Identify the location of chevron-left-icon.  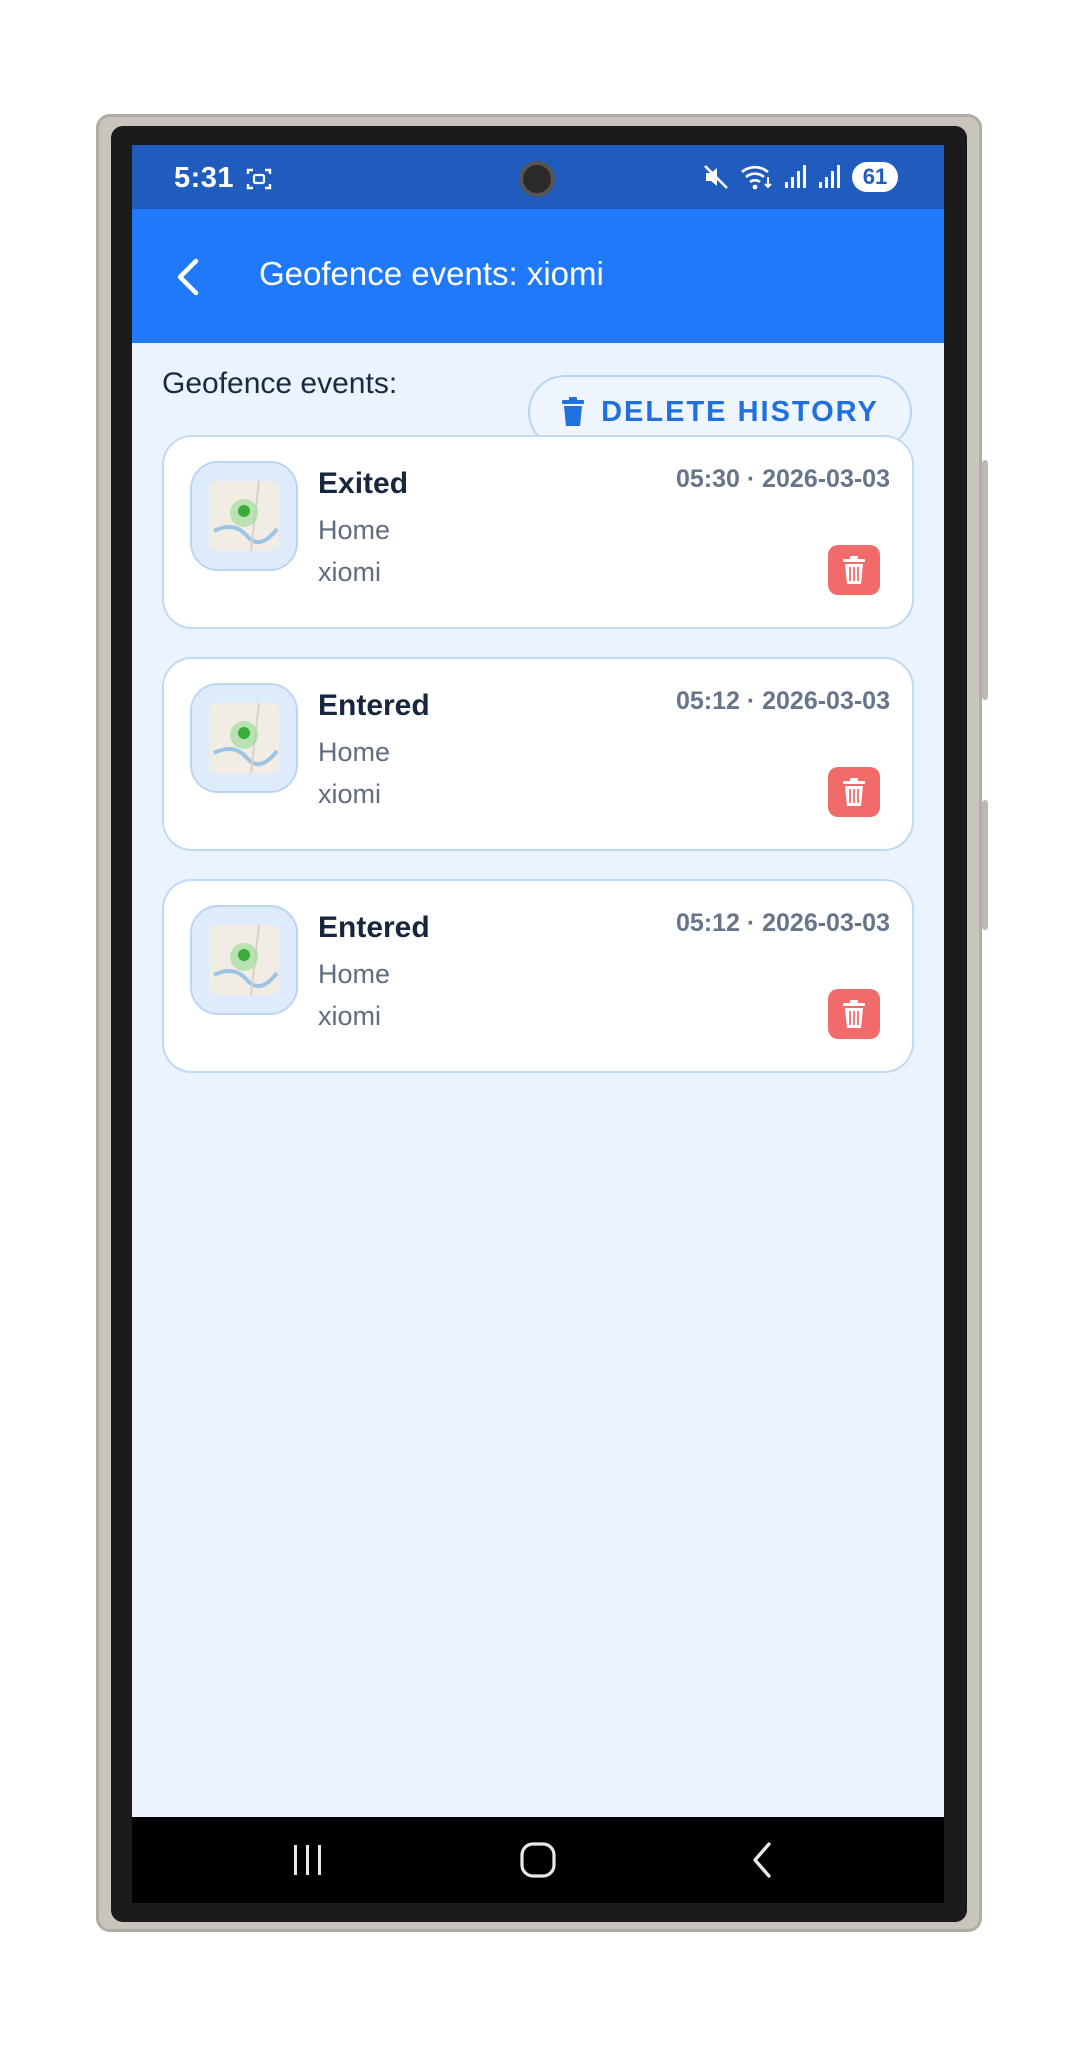
(190, 277).